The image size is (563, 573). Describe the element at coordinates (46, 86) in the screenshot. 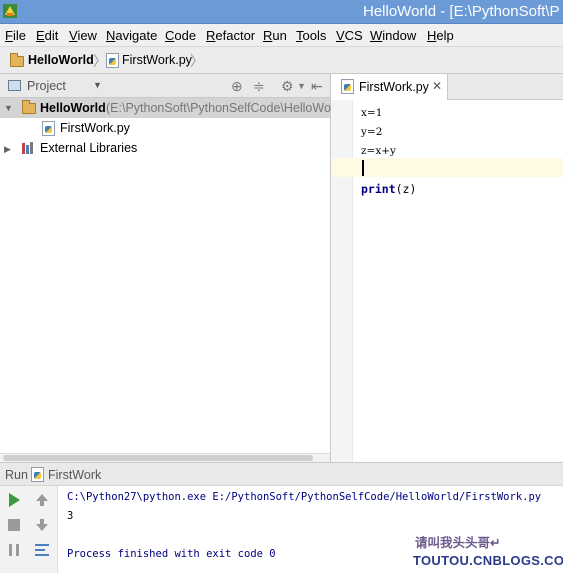

I see `project-view-selector: Project` at that location.